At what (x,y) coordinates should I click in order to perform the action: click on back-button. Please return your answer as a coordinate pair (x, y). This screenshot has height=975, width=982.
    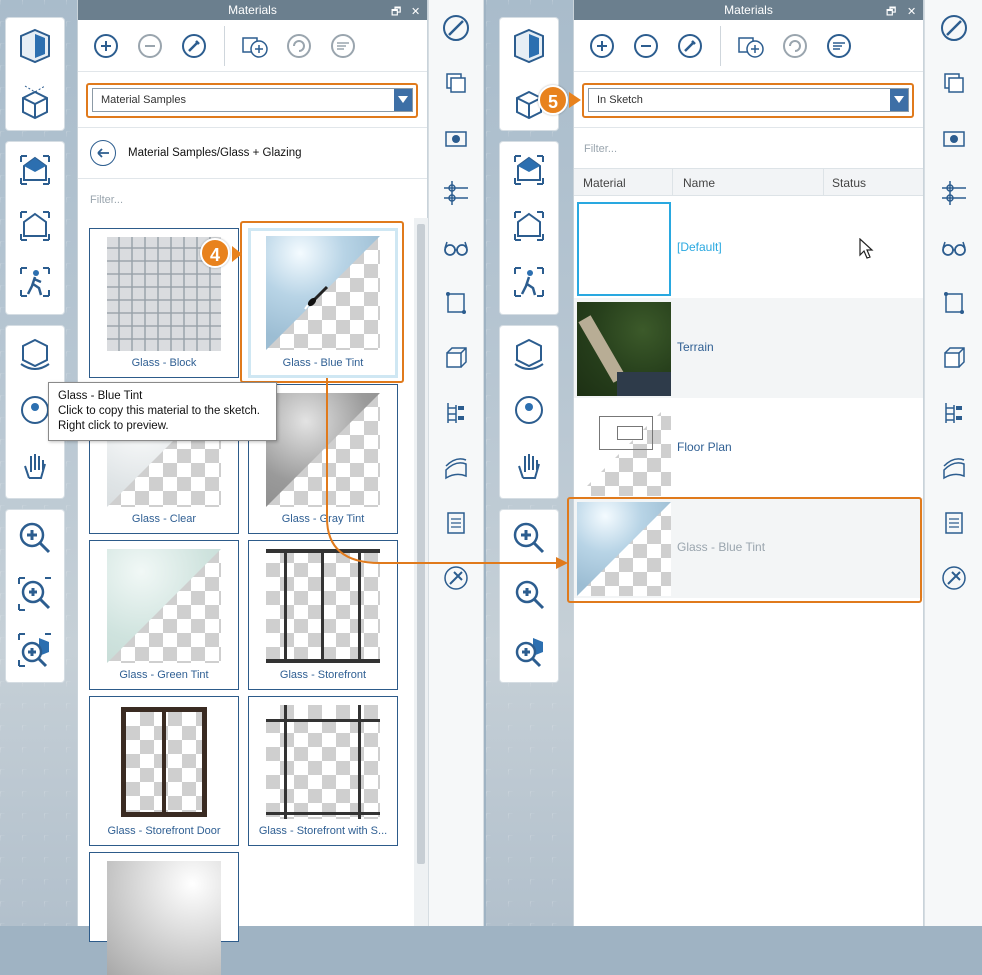
    Looking at the image, I should click on (103, 153).